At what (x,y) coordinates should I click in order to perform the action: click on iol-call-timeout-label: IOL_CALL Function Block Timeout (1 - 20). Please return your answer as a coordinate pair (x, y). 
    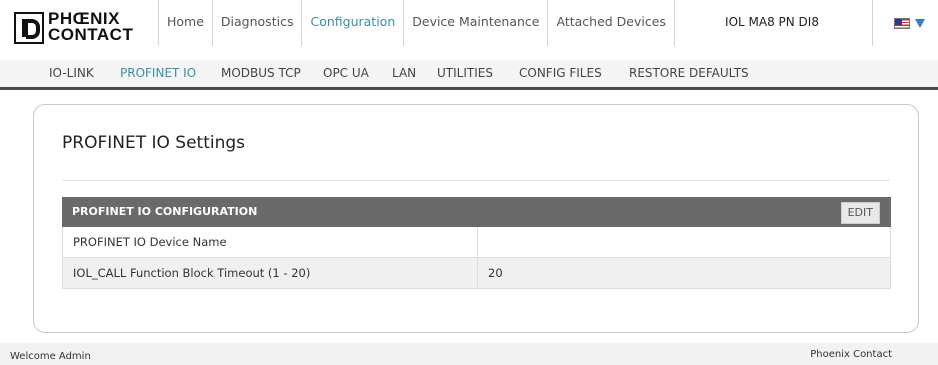
    Looking at the image, I should click on (192, 273).